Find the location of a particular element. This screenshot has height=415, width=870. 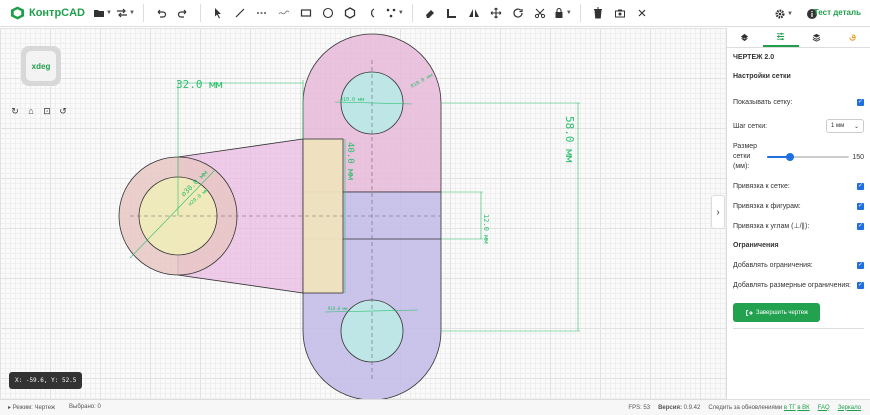

redo-button is located at coordinates (183, 13).